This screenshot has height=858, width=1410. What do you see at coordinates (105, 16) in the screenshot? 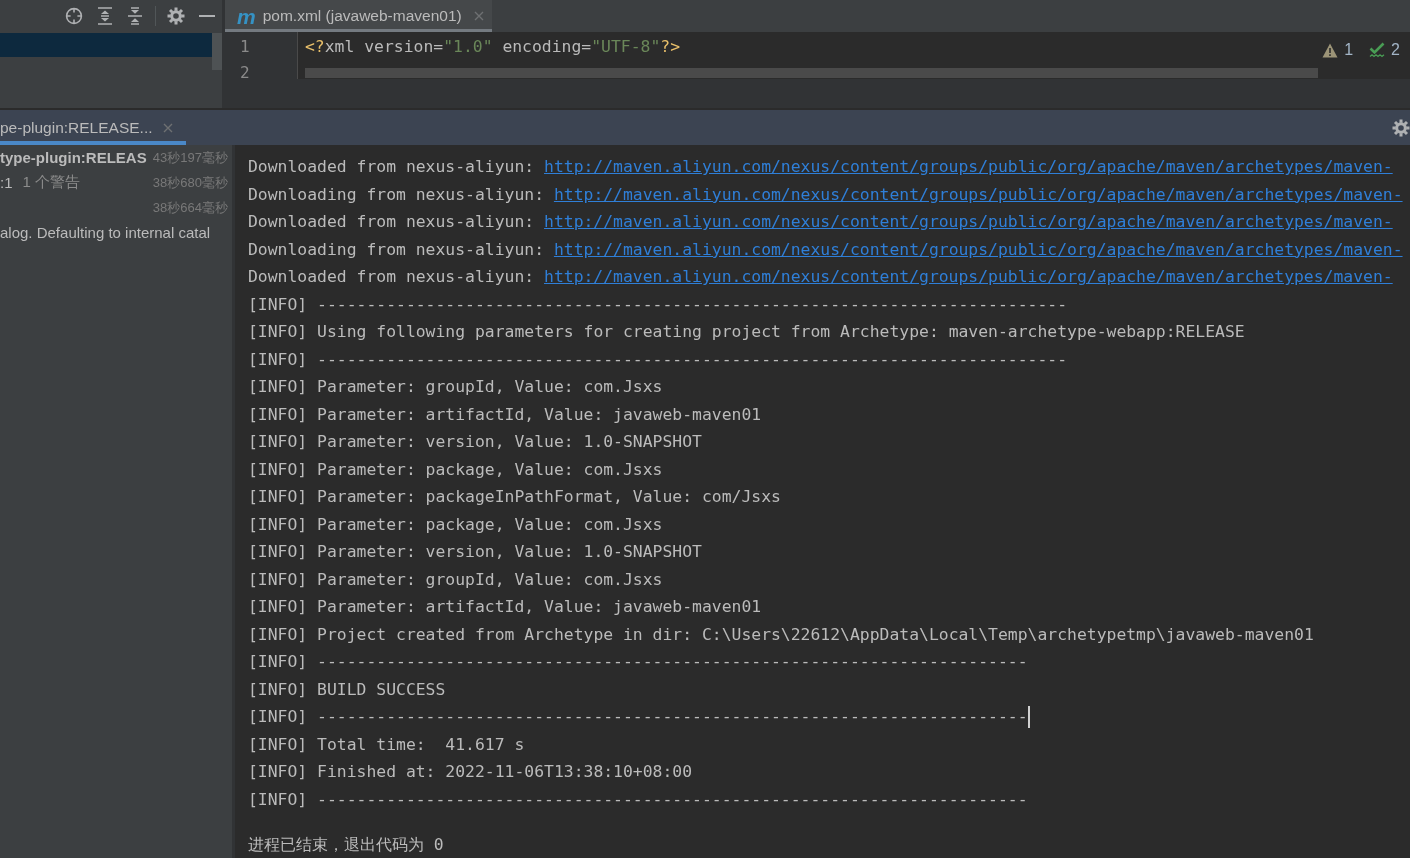
I see `expand-all-icon` at bounding box center [105, 16].